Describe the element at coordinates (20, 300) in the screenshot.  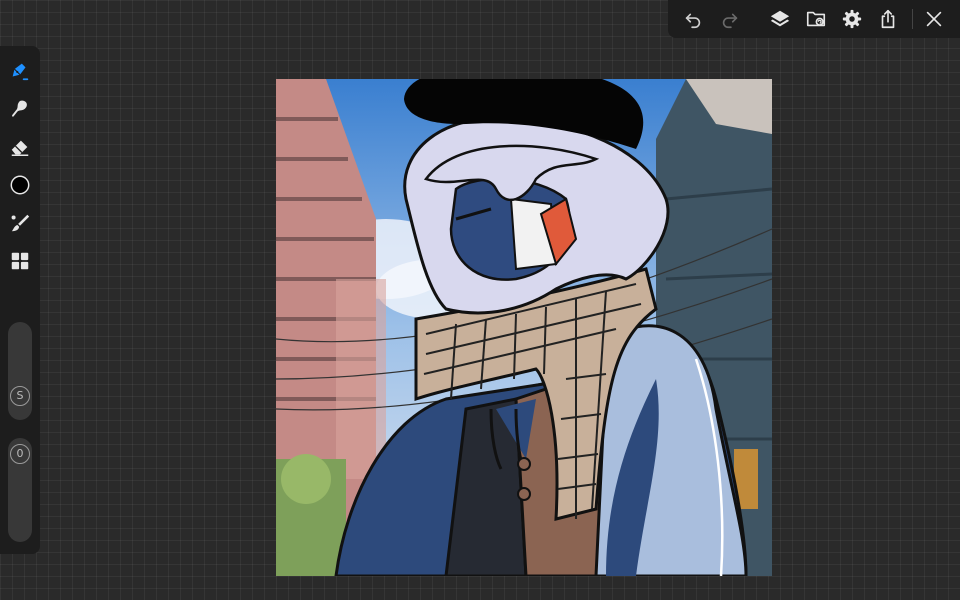
I see `left-toolbar: S 0` at that location.